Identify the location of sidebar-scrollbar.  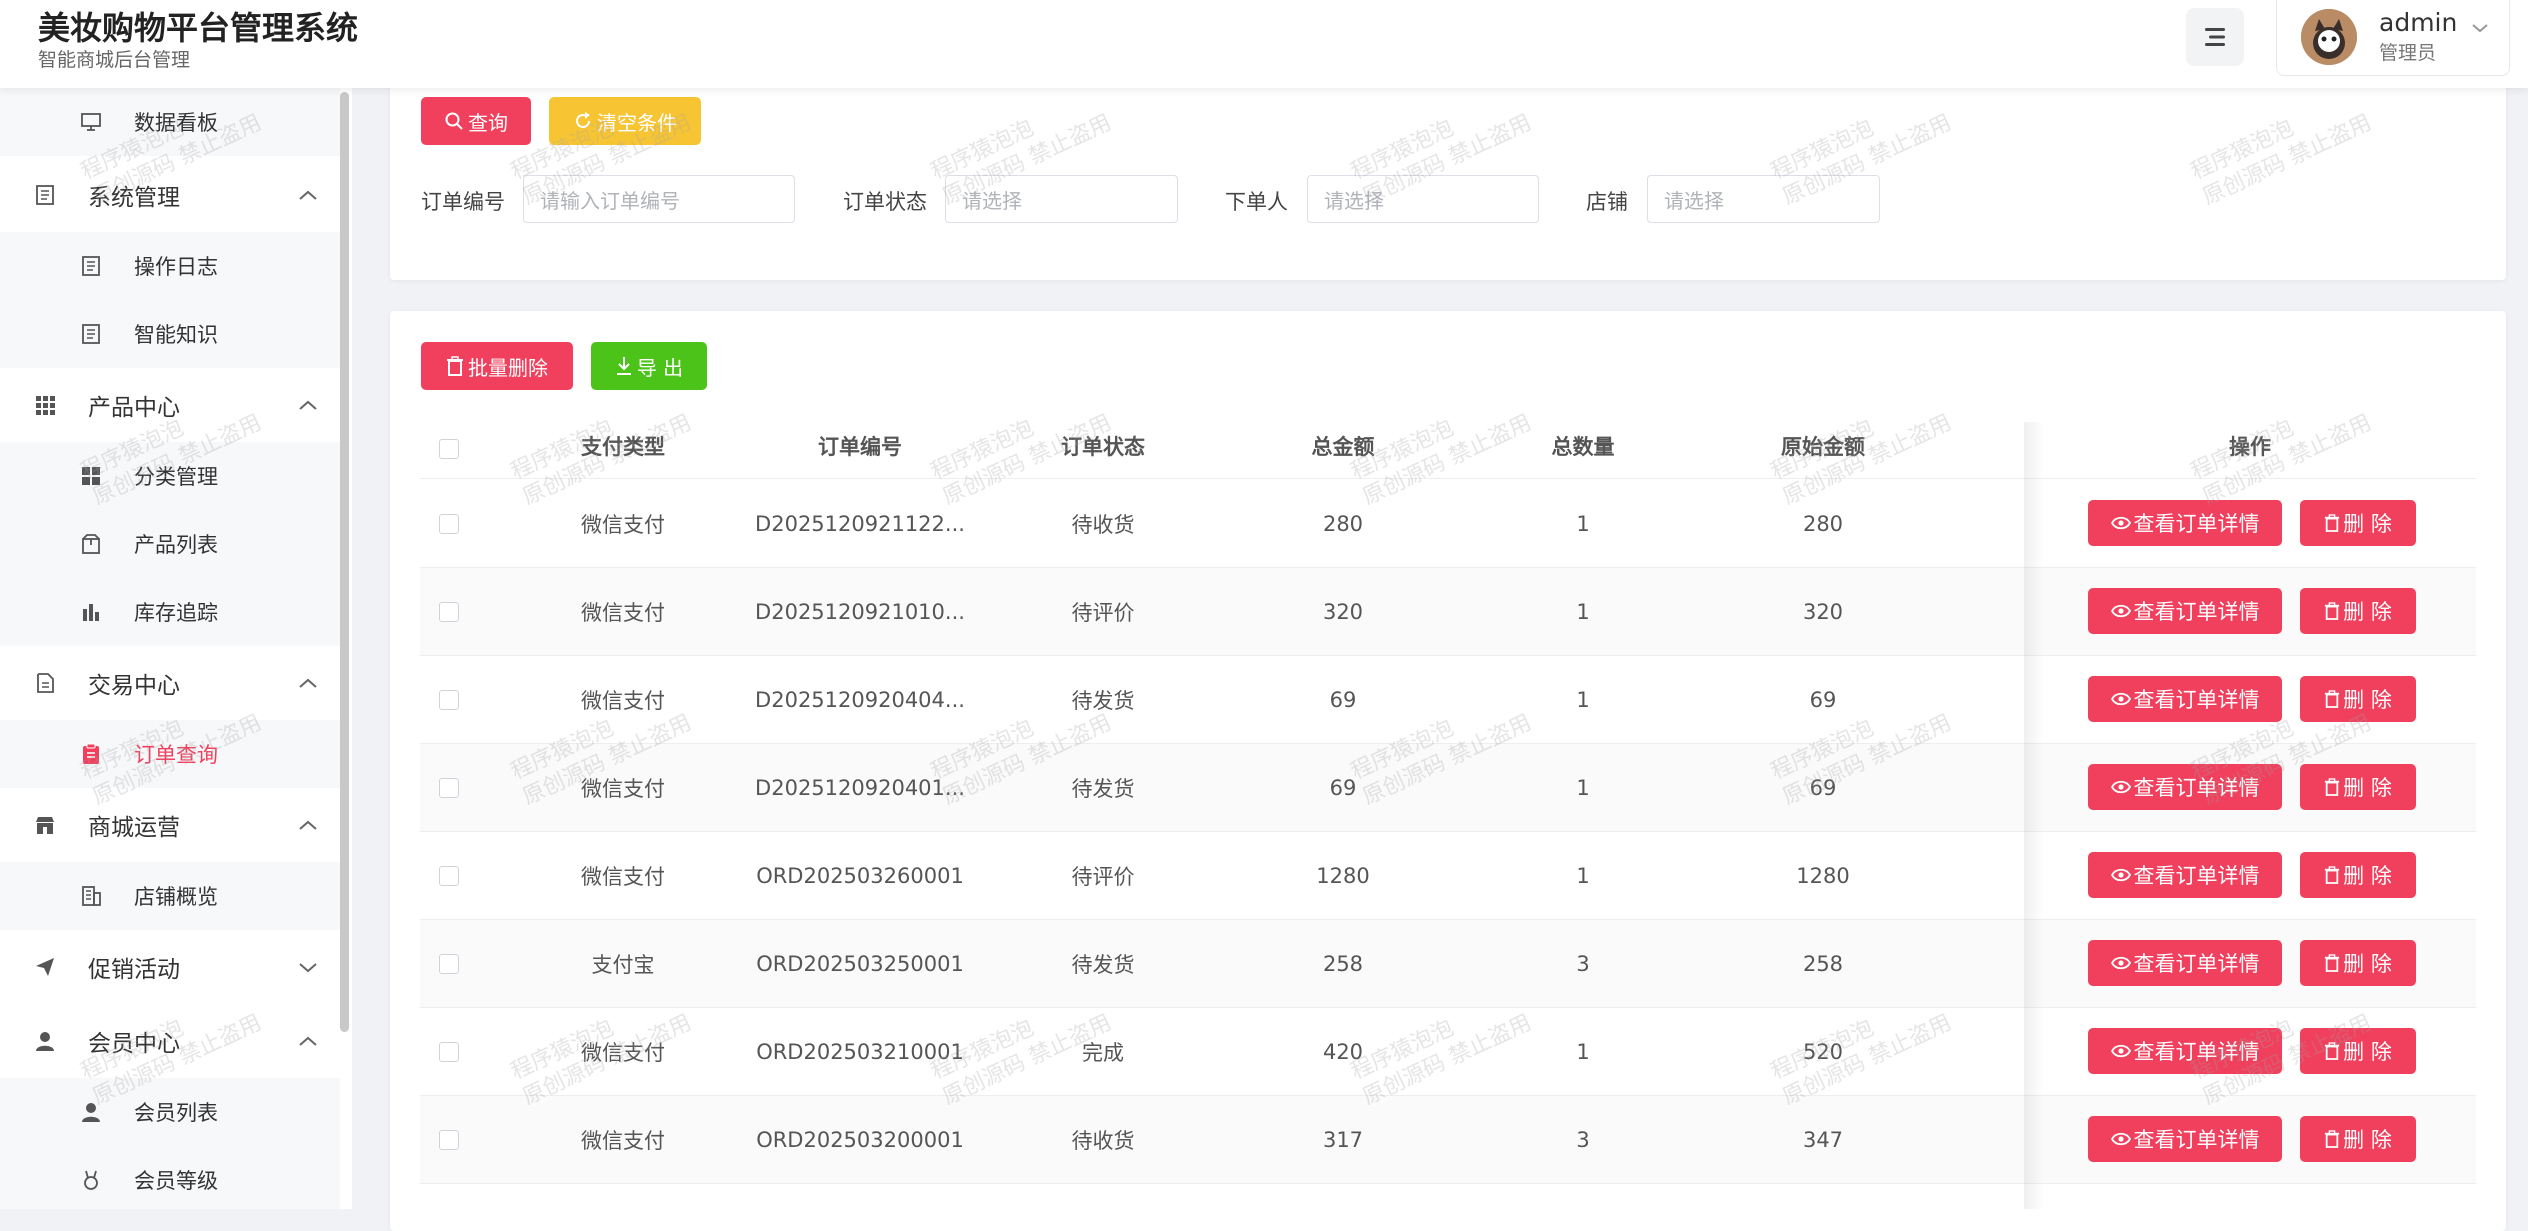
(344, 562).